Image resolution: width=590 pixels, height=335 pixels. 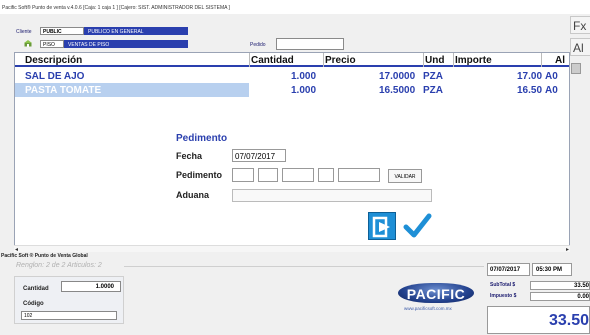 What do you see at coordinates (428, 308) in the screenshot?
I see `logo-url: www.pacificsoft.com.mx` at bounding box center [428, 308].